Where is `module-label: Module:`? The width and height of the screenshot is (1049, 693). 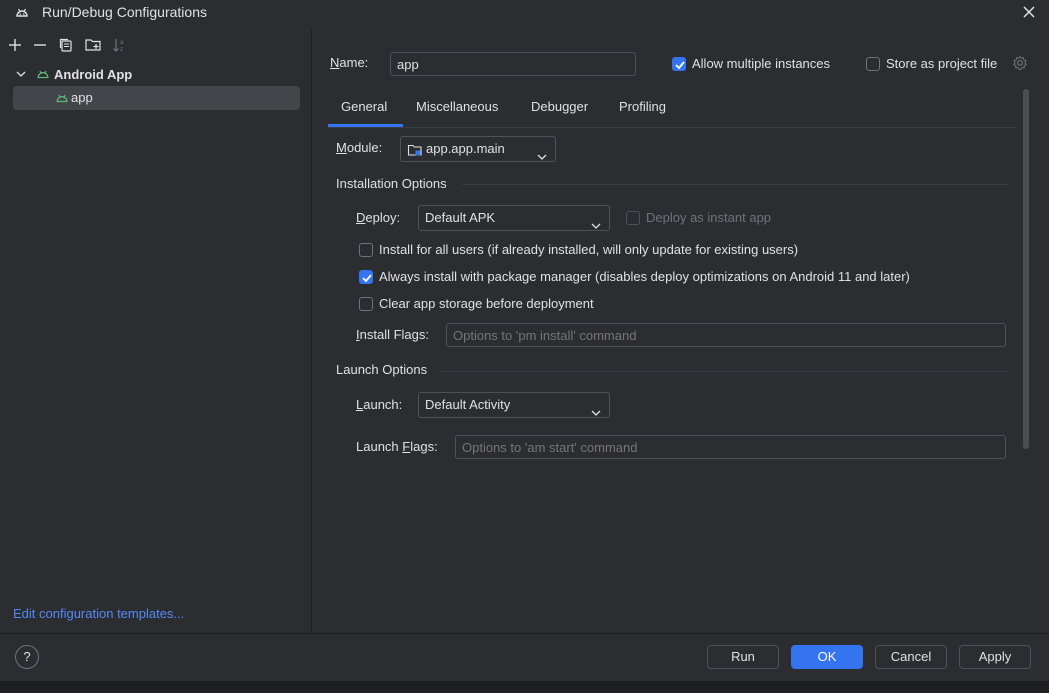 module-label: Module: is located at coordinates (359, 147).